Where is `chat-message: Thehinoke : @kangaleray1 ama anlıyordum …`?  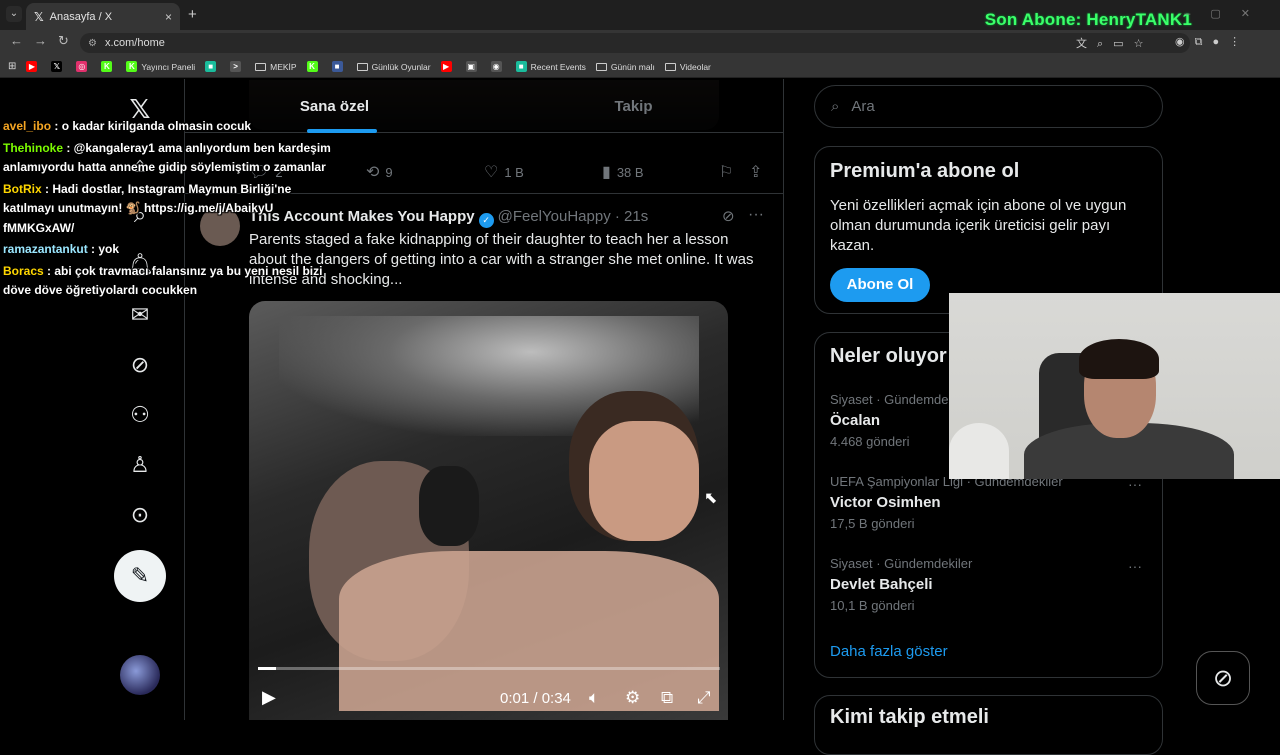
chat-message: Thehinoke : @kangaleray1 ama anlıyordum … is located at coordinates (168, 158).